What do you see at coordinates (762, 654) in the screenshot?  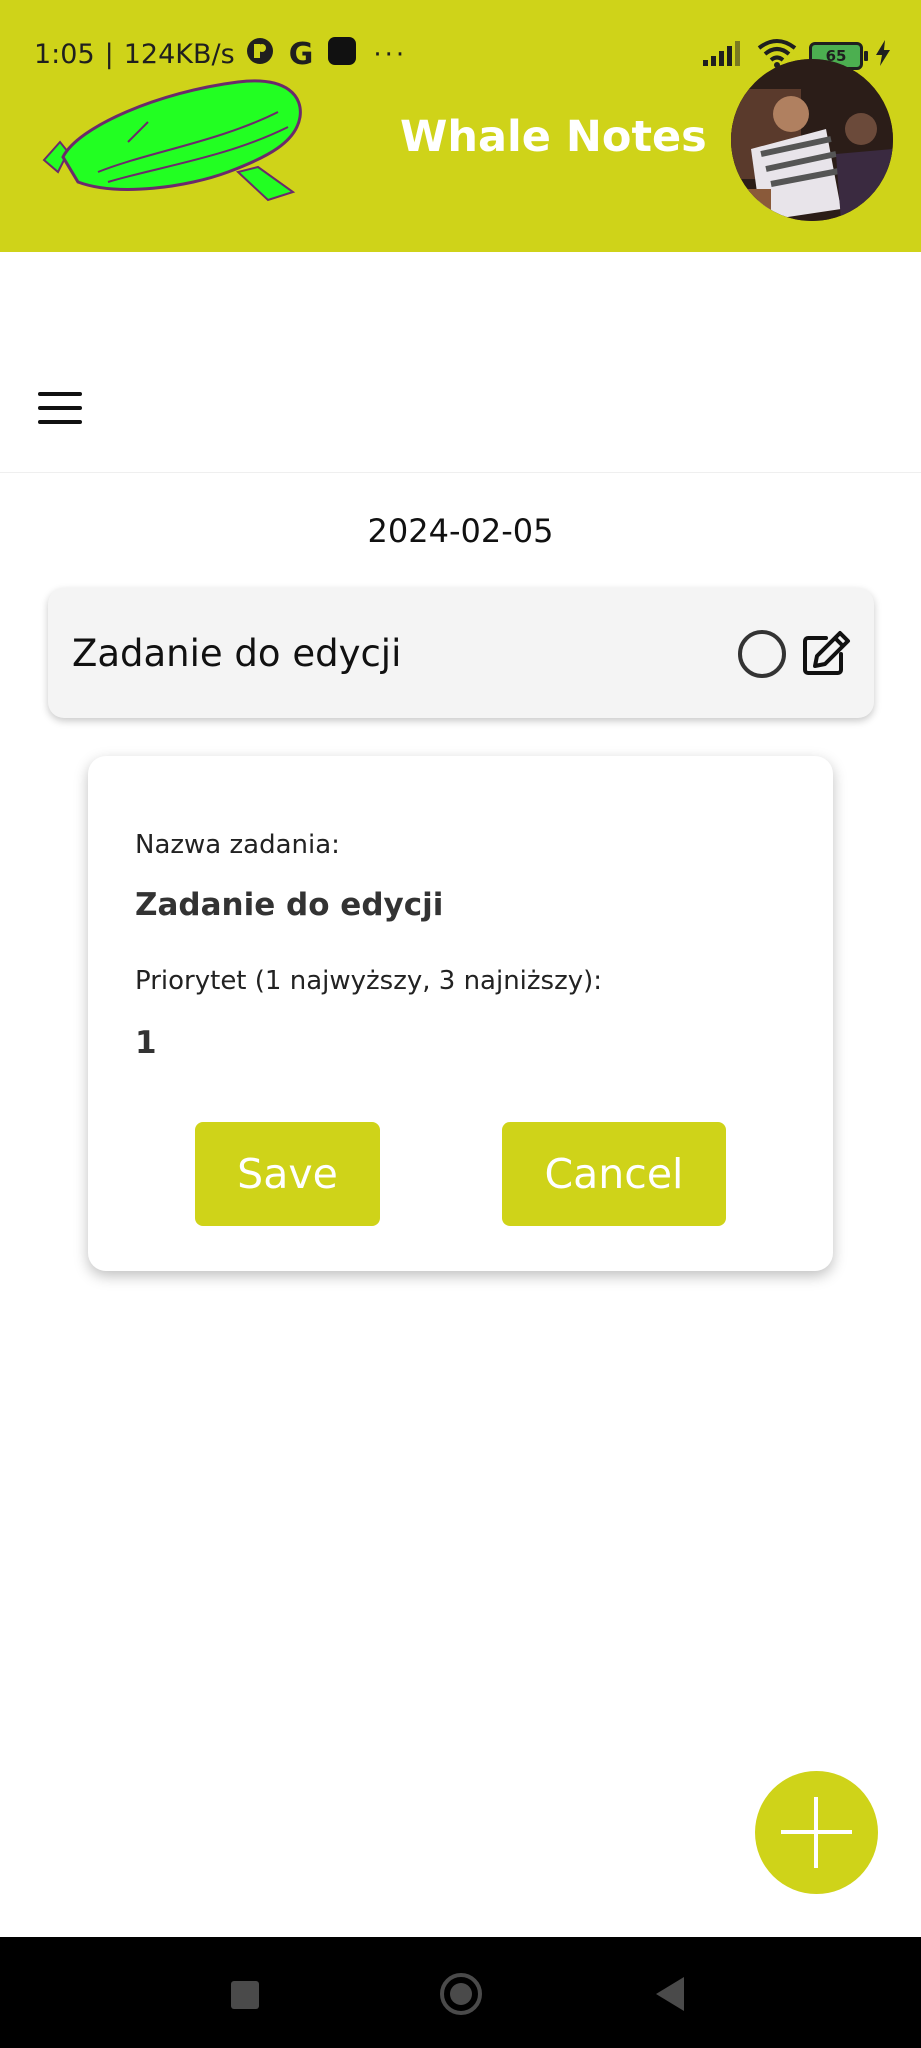 I see `circle-outline-icon` at bounding box center [762, 654].